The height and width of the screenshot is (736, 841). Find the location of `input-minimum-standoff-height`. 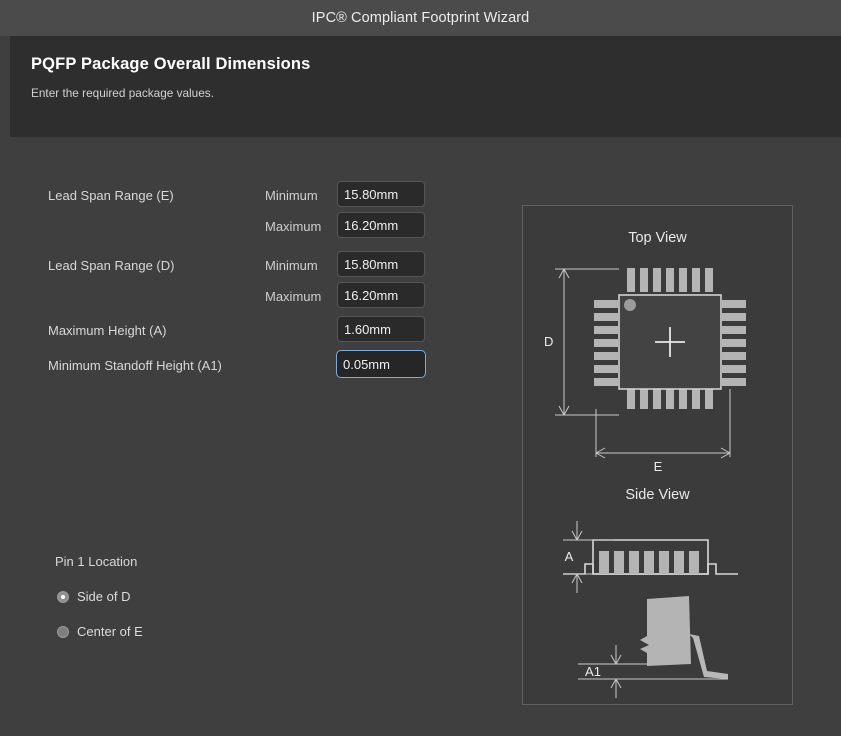

input-minimum-standoff-height is located at coordinates (381, 364).